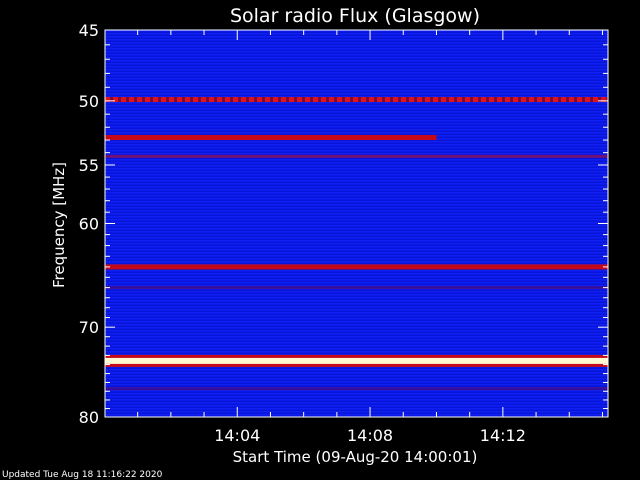  What do you see at coordinates (370, 435) in the screenshot?
I see `x-tick-label: 14:08` at bounding box center [370, 435].